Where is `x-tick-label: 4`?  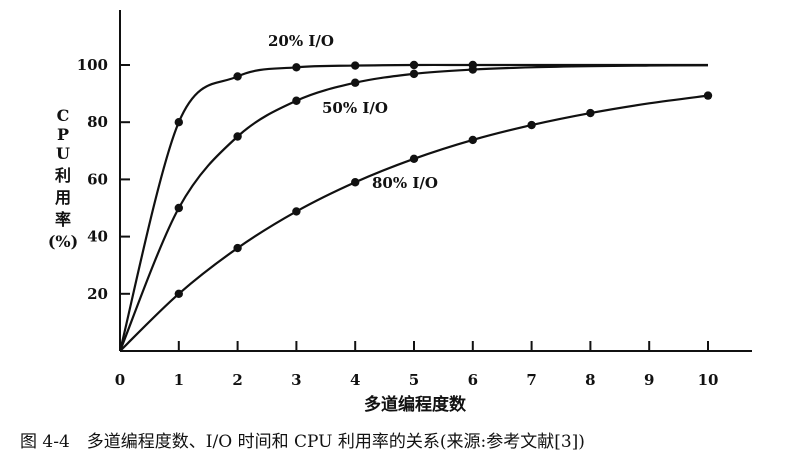
x-tick-label: 4 is located at coordinates (355, 380).